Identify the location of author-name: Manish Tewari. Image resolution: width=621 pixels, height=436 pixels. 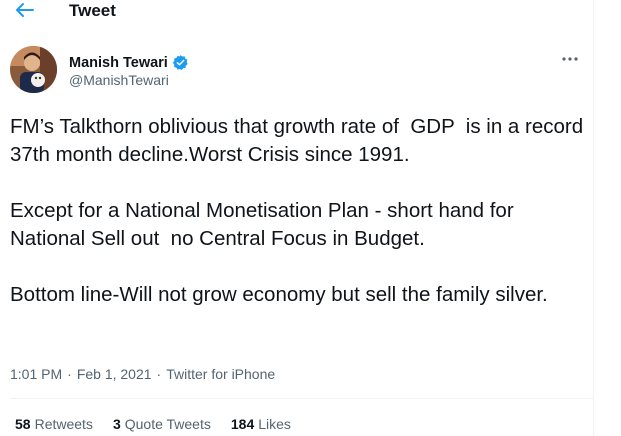
(129, 62).